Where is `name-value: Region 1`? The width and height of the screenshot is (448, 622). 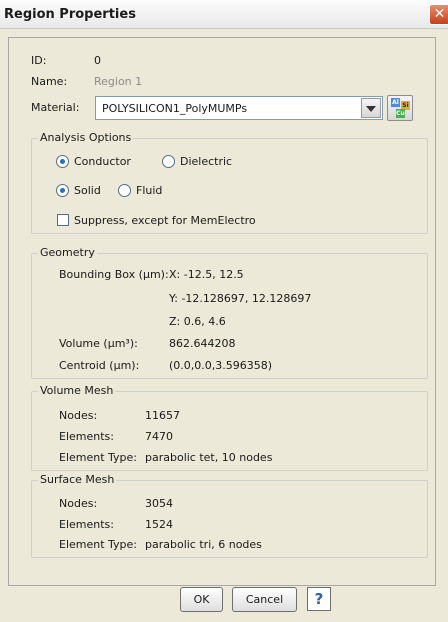 name-value: Region 1 is located at coordinates (118, 81).